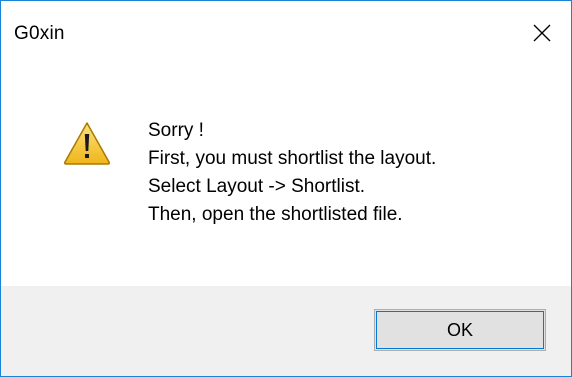 The height and width of the screenshot is (377, 572). What do you see at coordinates (460, 330) in the screenshot?
I see `ok-button: OK` at bounding box center [460, 330].